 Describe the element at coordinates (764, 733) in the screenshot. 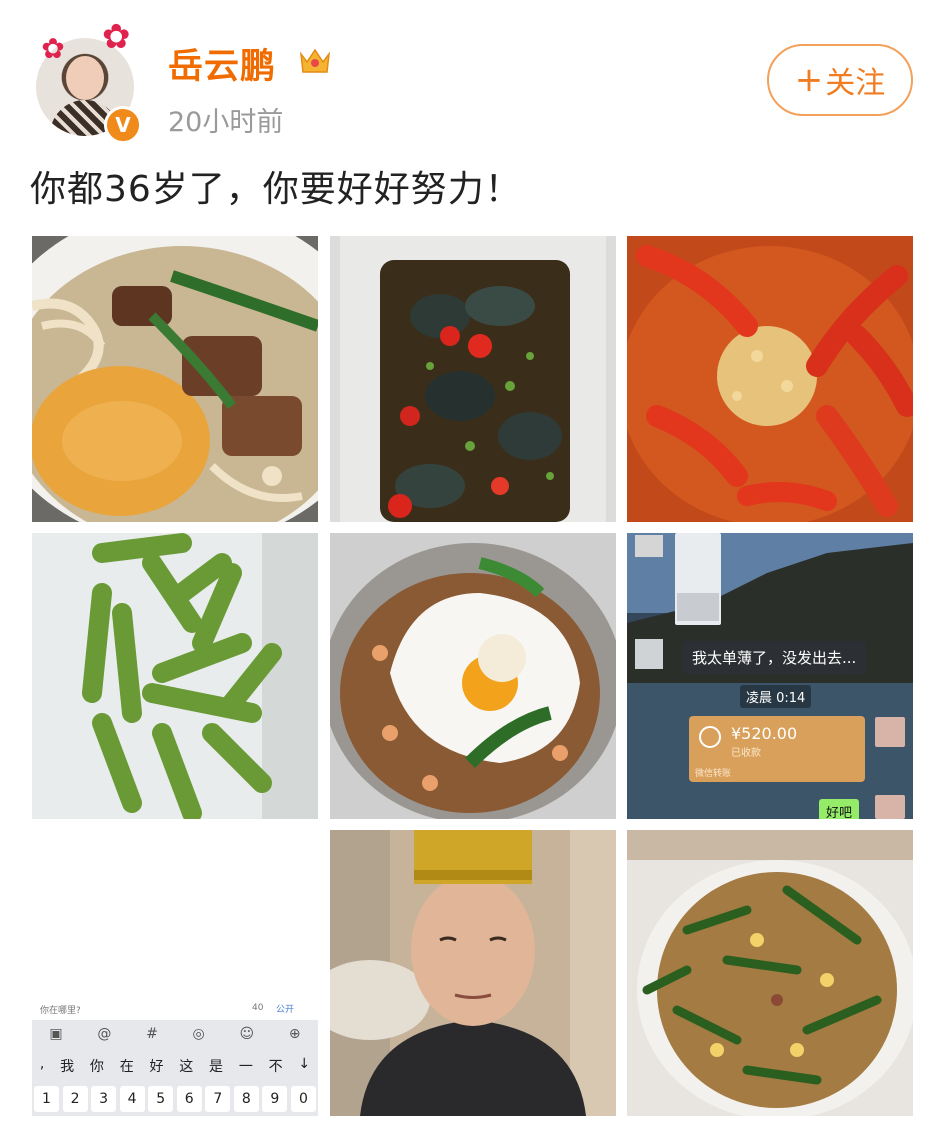

I see `transfer-amount: ¥520.00` at that location.